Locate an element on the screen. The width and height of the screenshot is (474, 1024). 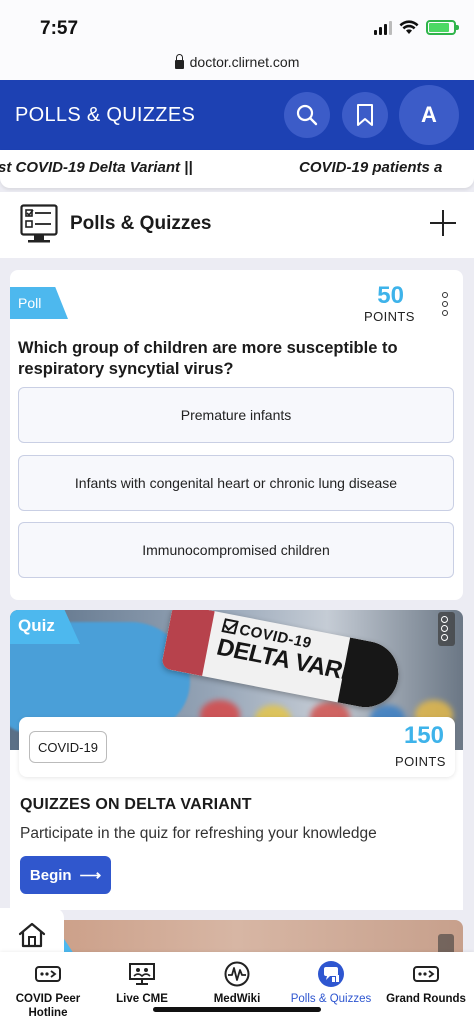
begin-button-label: Begin is located at coordinates (50, 875).